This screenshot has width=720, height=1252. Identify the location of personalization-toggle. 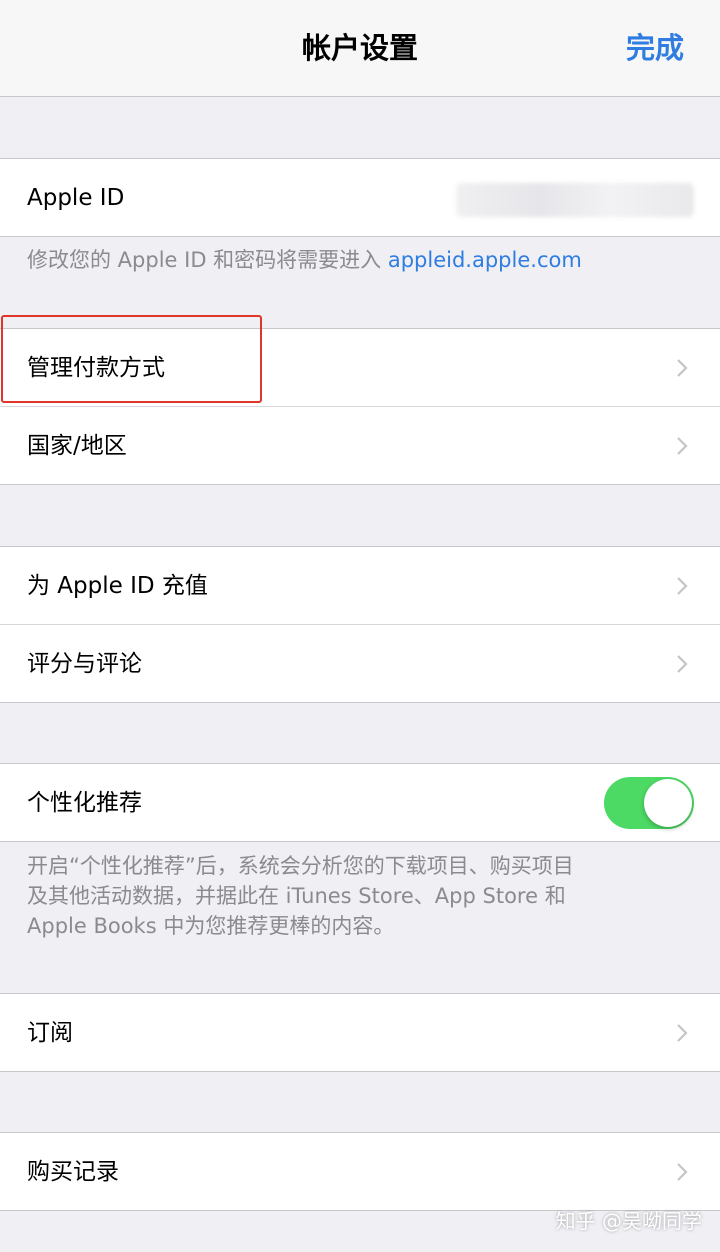
(649, 803).